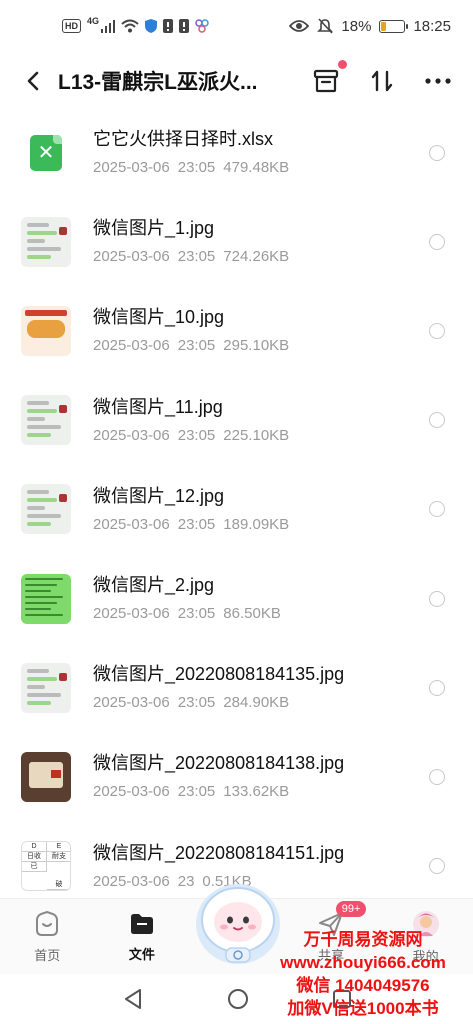  Describe the element at coordinates (58, 857) in the screenshot. I see `sheet-cell: 耐支` at that location.